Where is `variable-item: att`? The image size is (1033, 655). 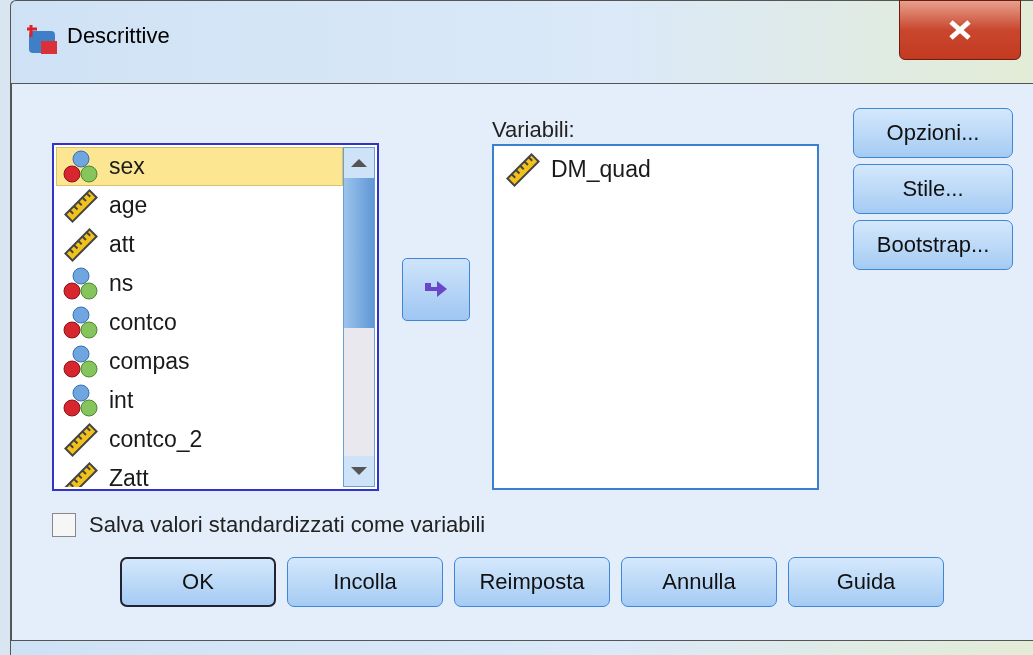
variable-item: att is located at coordinates (199, 244).